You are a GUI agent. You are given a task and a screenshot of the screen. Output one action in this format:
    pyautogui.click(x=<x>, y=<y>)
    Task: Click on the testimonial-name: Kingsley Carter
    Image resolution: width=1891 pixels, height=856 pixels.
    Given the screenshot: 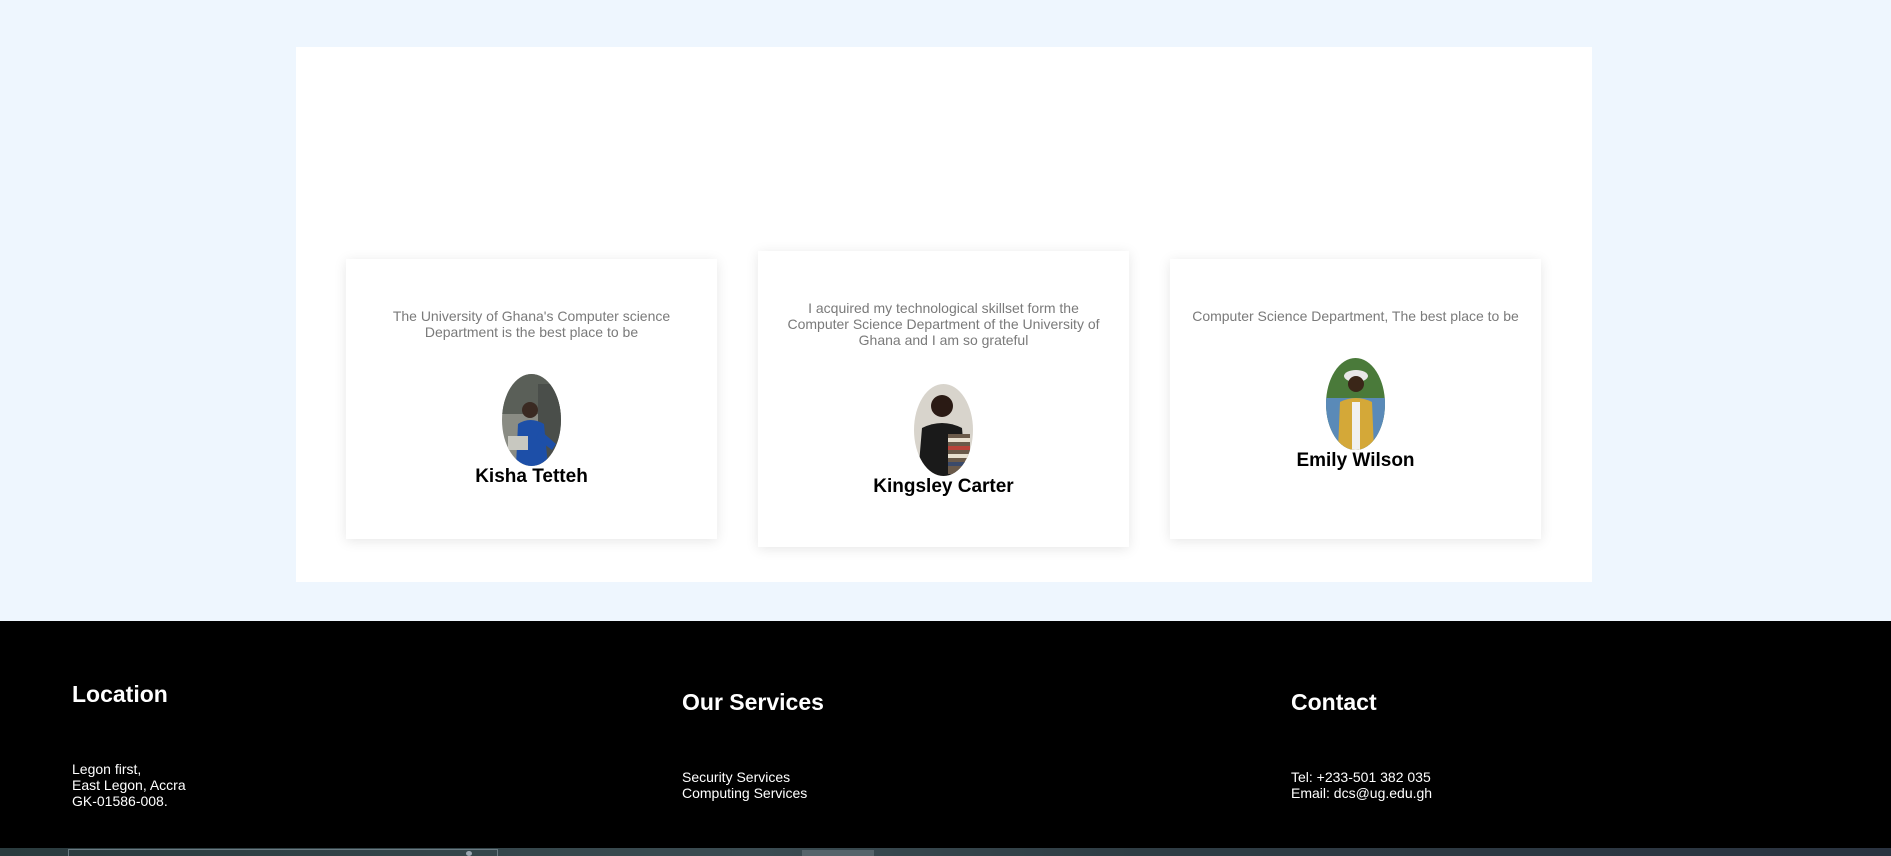 What is the action you would take?
    pyautogui.click(x=943, y=486)
    